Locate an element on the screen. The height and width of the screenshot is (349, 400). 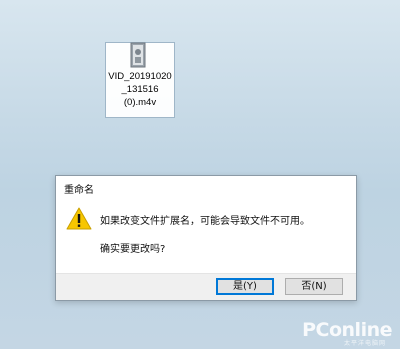
file-name-label: VID_20191020 _131516 (0).m4v is located at coordinates (140, 89).